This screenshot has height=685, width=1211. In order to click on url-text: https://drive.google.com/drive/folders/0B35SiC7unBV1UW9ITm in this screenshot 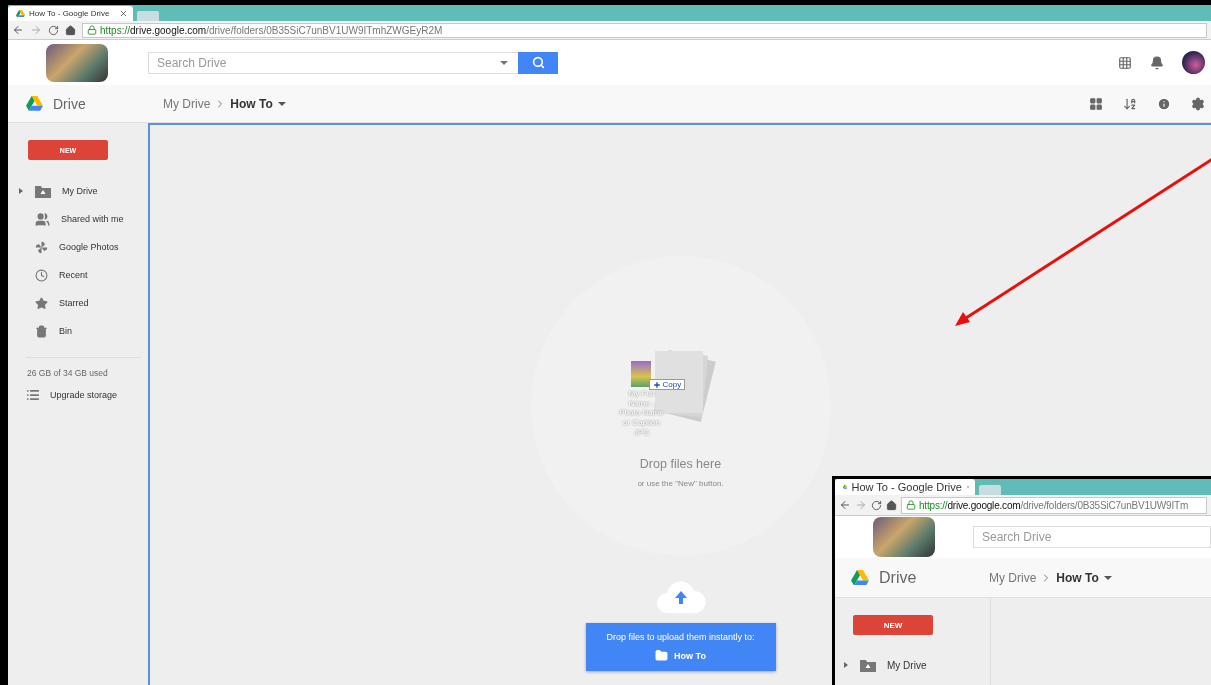, I will do `click(1054, 505)`.